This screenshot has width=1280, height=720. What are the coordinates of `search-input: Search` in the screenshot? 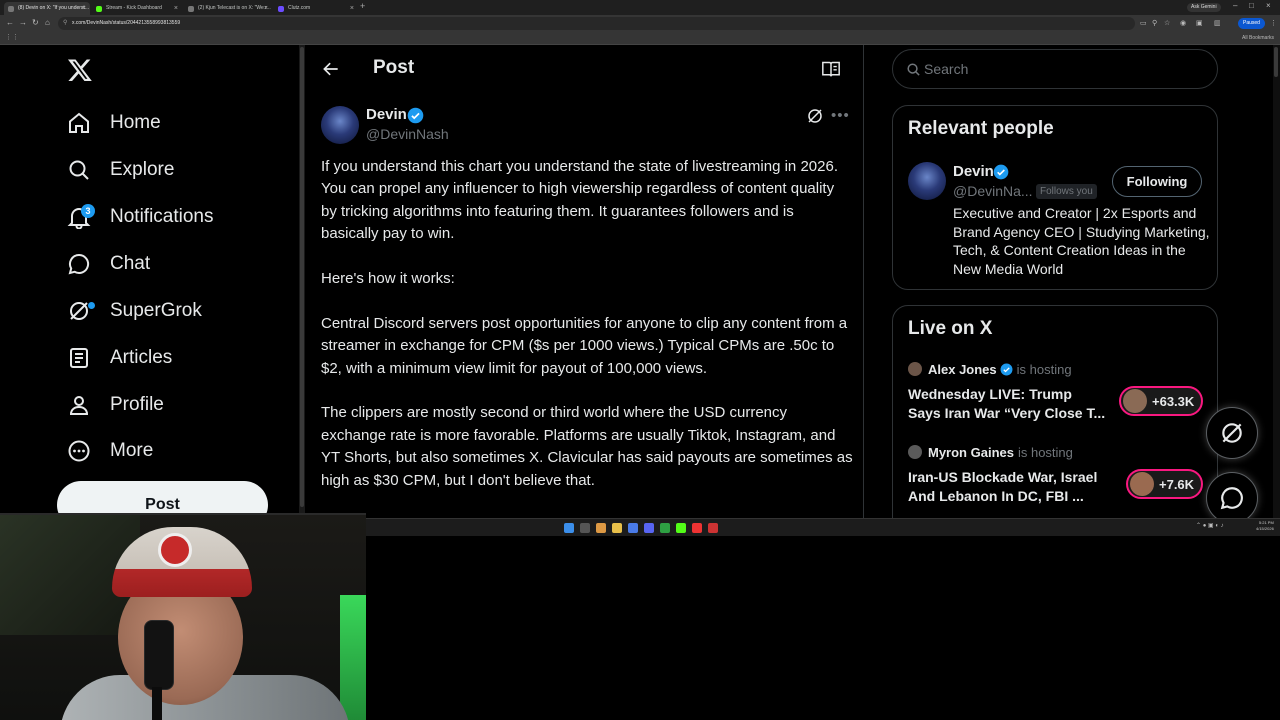 It's located at (1055, 69).